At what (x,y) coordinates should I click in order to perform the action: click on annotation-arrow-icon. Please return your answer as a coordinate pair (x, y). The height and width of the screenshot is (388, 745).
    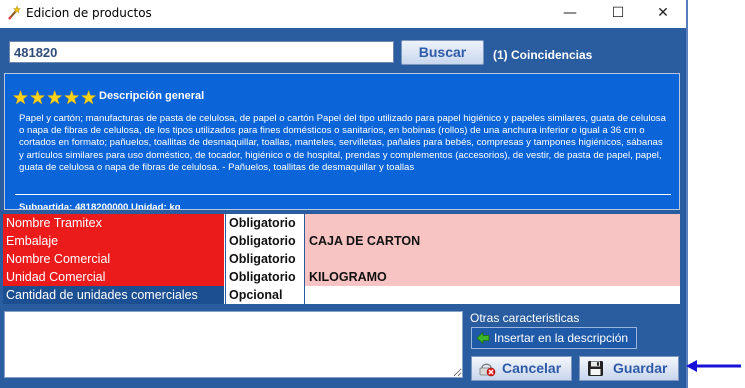
    Looking at the image, I should click on (713, 366).